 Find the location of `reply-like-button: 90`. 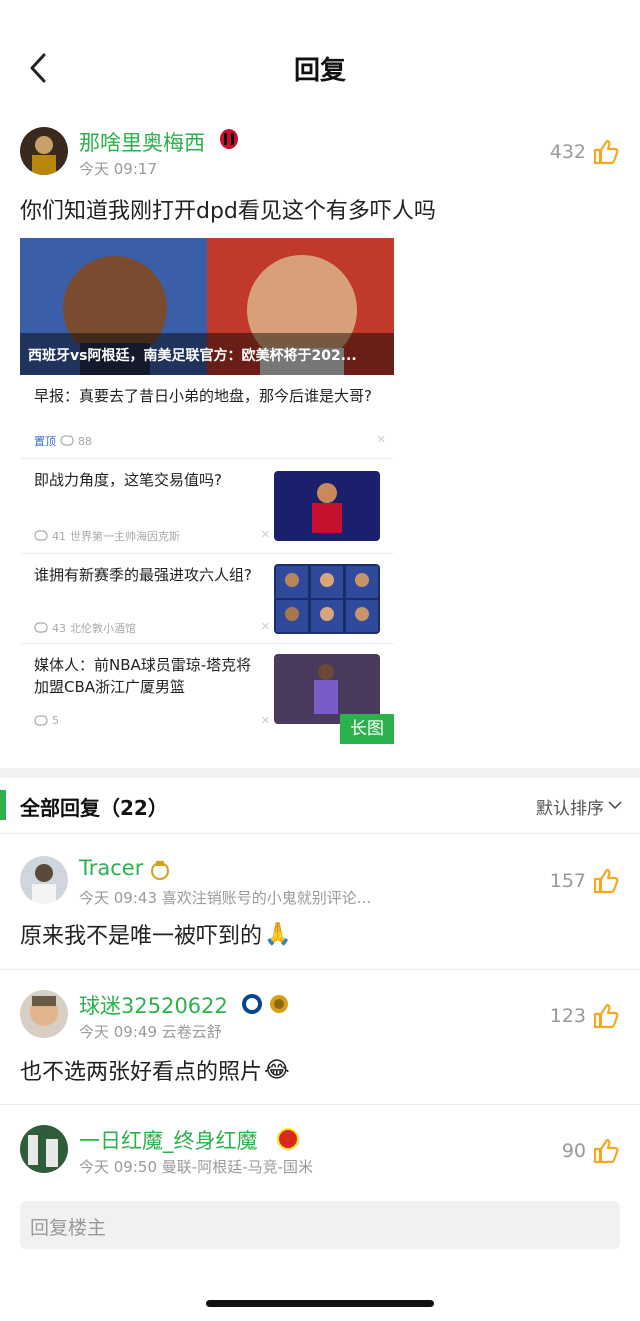

reply-like-button: 90 is located at coordinates (591, 1151).